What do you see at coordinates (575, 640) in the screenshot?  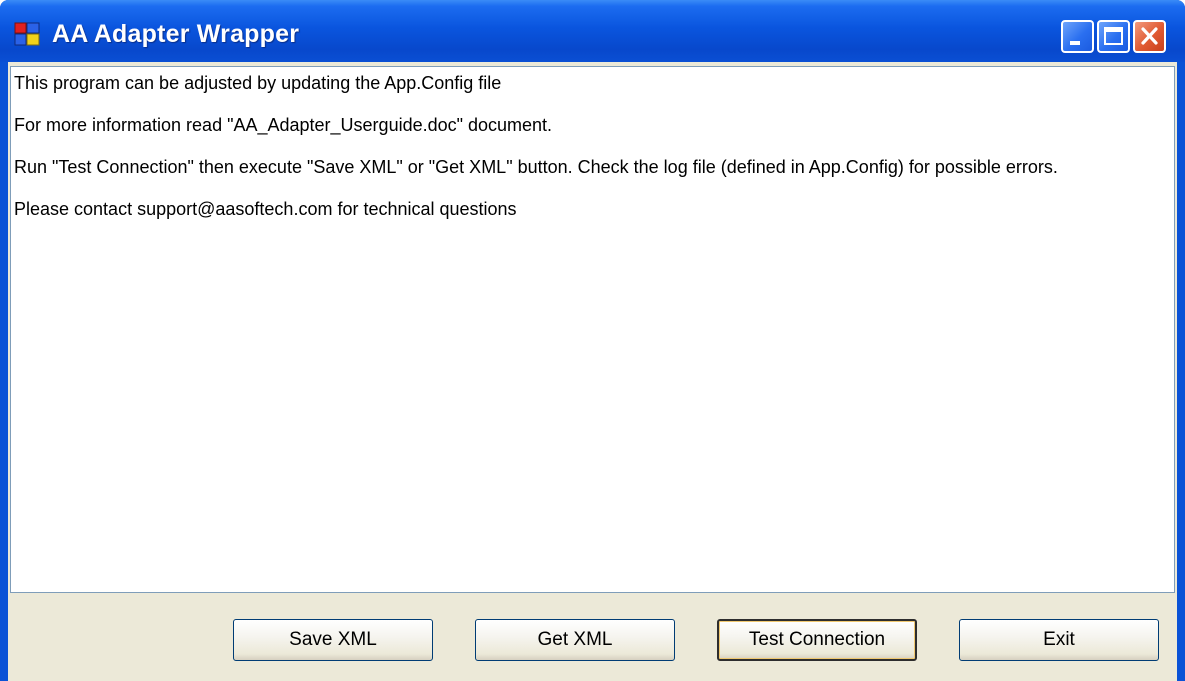 I see `get-xml-button: Get XML` at bounding box center [575, 640].